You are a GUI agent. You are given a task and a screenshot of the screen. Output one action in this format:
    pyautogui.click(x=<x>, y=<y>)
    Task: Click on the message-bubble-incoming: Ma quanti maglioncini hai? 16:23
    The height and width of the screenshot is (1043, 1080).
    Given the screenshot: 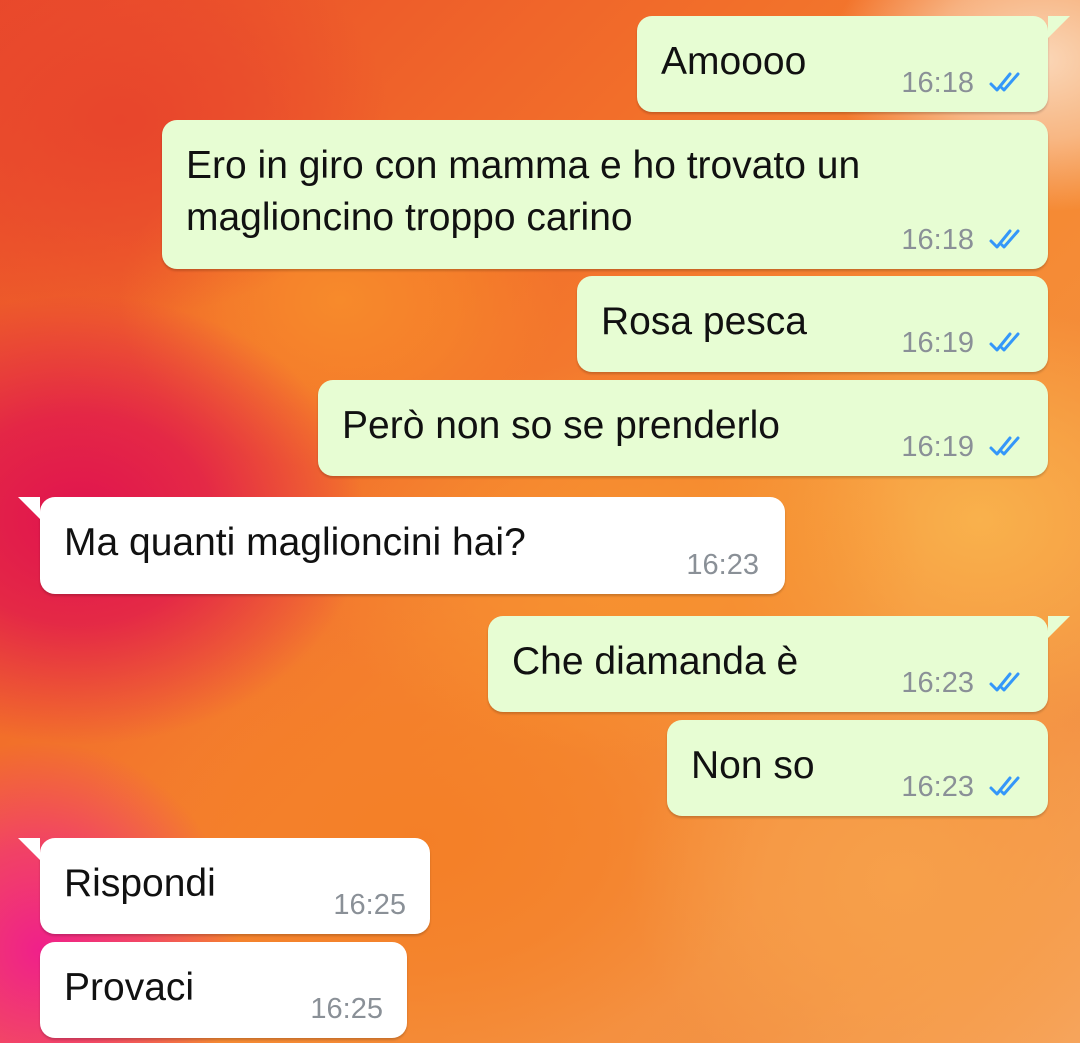 What is the action you would take?
    pyautogui.click(x=401, y=545)
    